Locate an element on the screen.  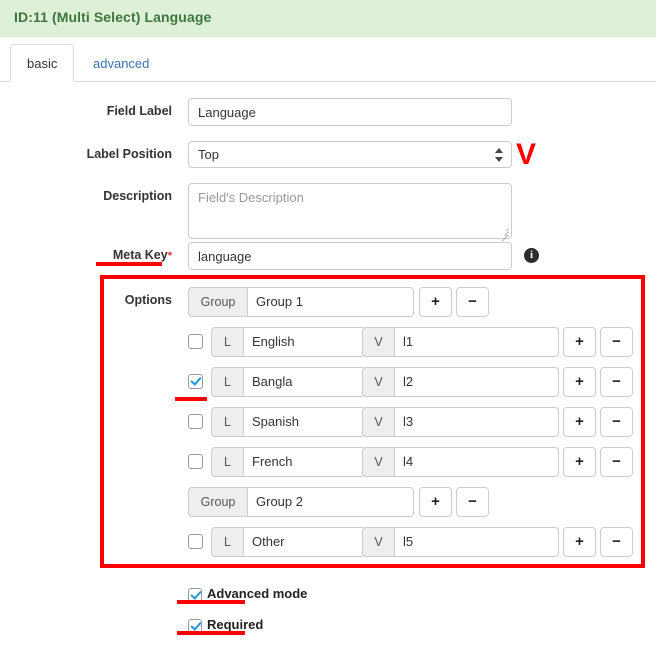
form-row-label-position: Label Position Top is located at coordinates (328, 154).